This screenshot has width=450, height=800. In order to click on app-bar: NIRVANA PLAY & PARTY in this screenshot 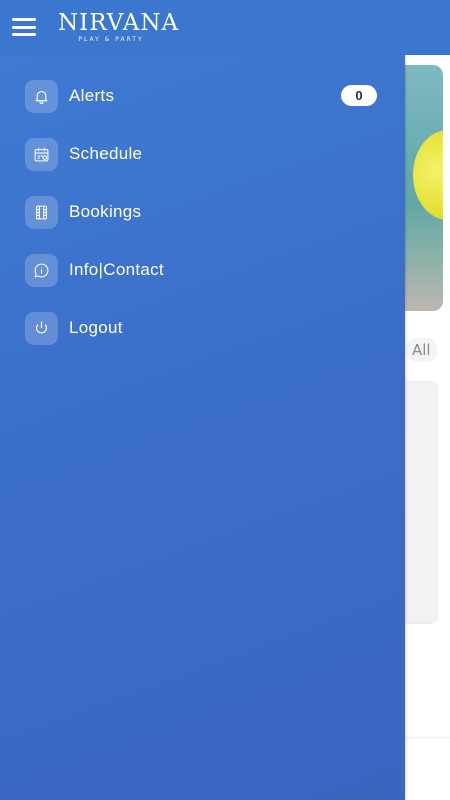, I will do `click(225, 27)`.